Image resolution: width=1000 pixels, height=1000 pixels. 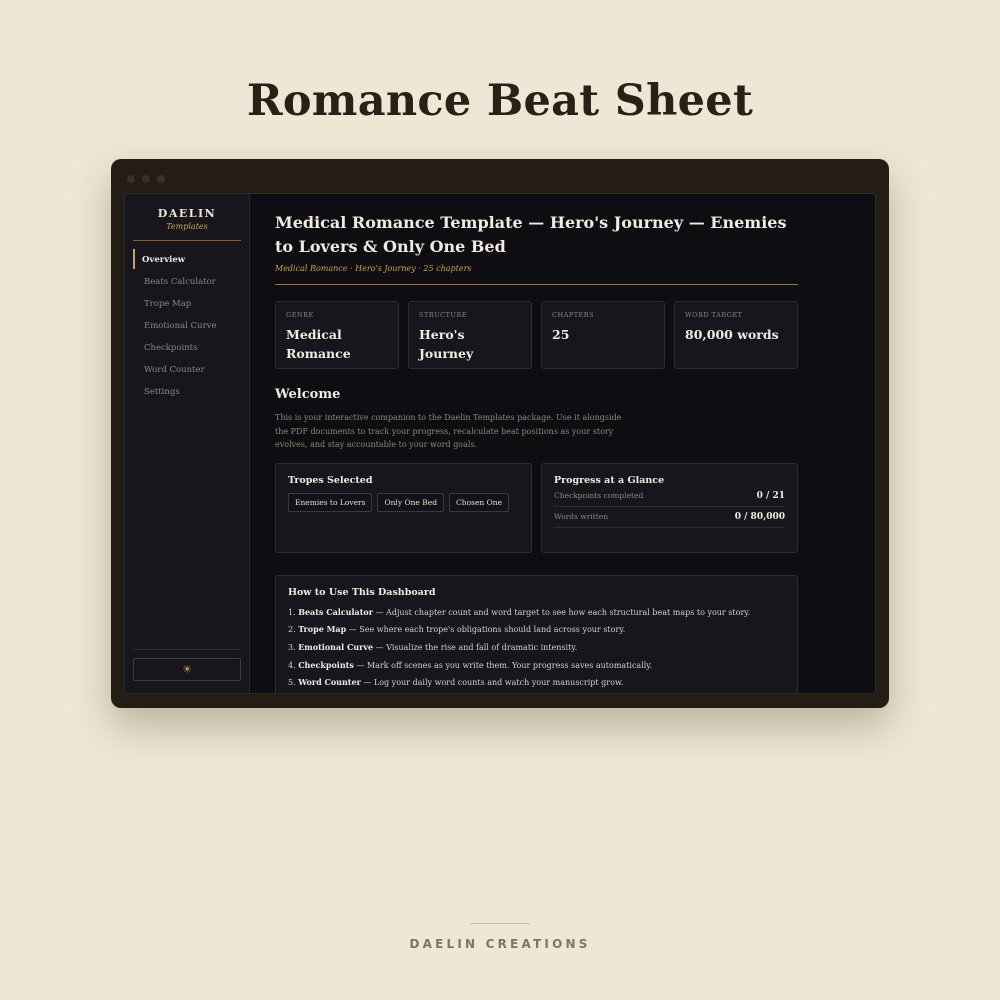 What do you see at coordinates (500, 101) in the screenshot?
I see `page-title: Romance Beat Sheet` at bounding box center [500, 101].